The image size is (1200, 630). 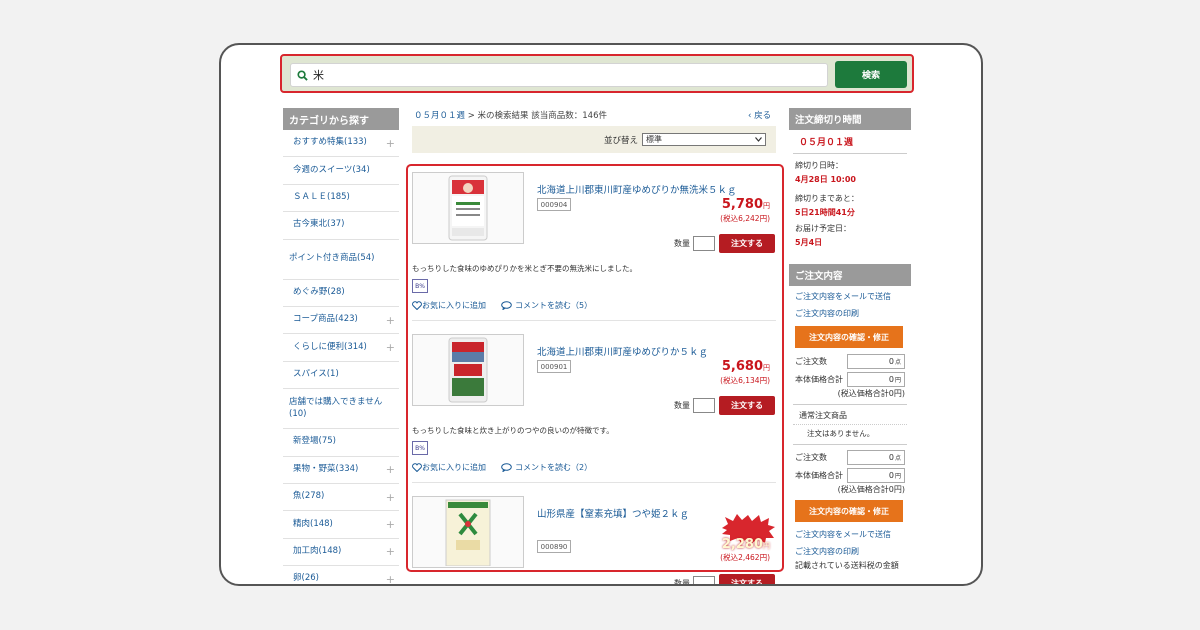 What do you see at coordinates (341, 119) in the screenshot?
I see `category-header: カテゴリから探す` at bounding box center [341, 119].